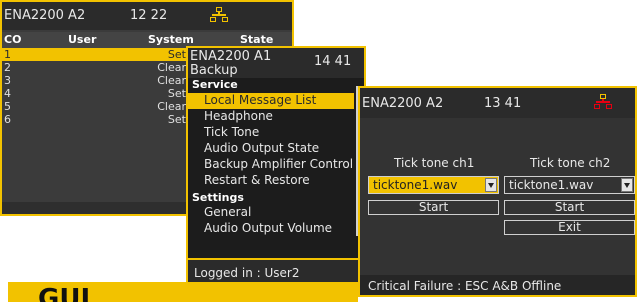  I want to click on window-title: ENA2200 A1, so click(231, 56).